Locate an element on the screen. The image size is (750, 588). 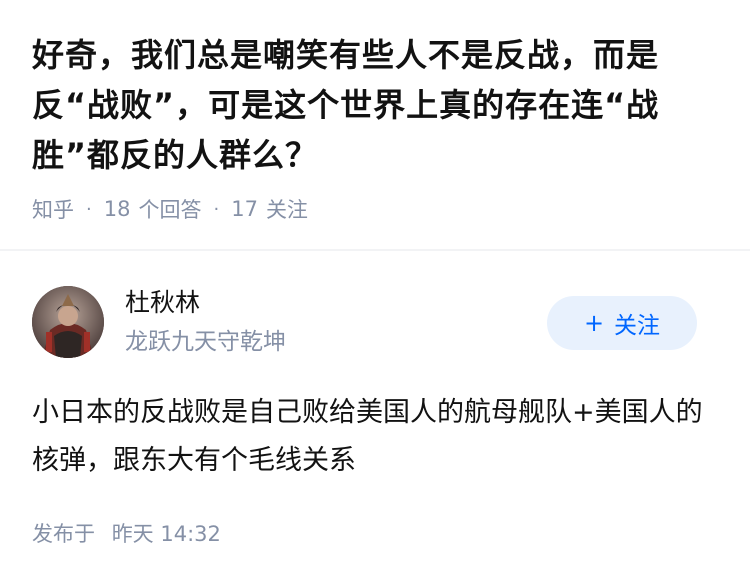
portrait-avatar-icon is located at coordinates (68, 322).